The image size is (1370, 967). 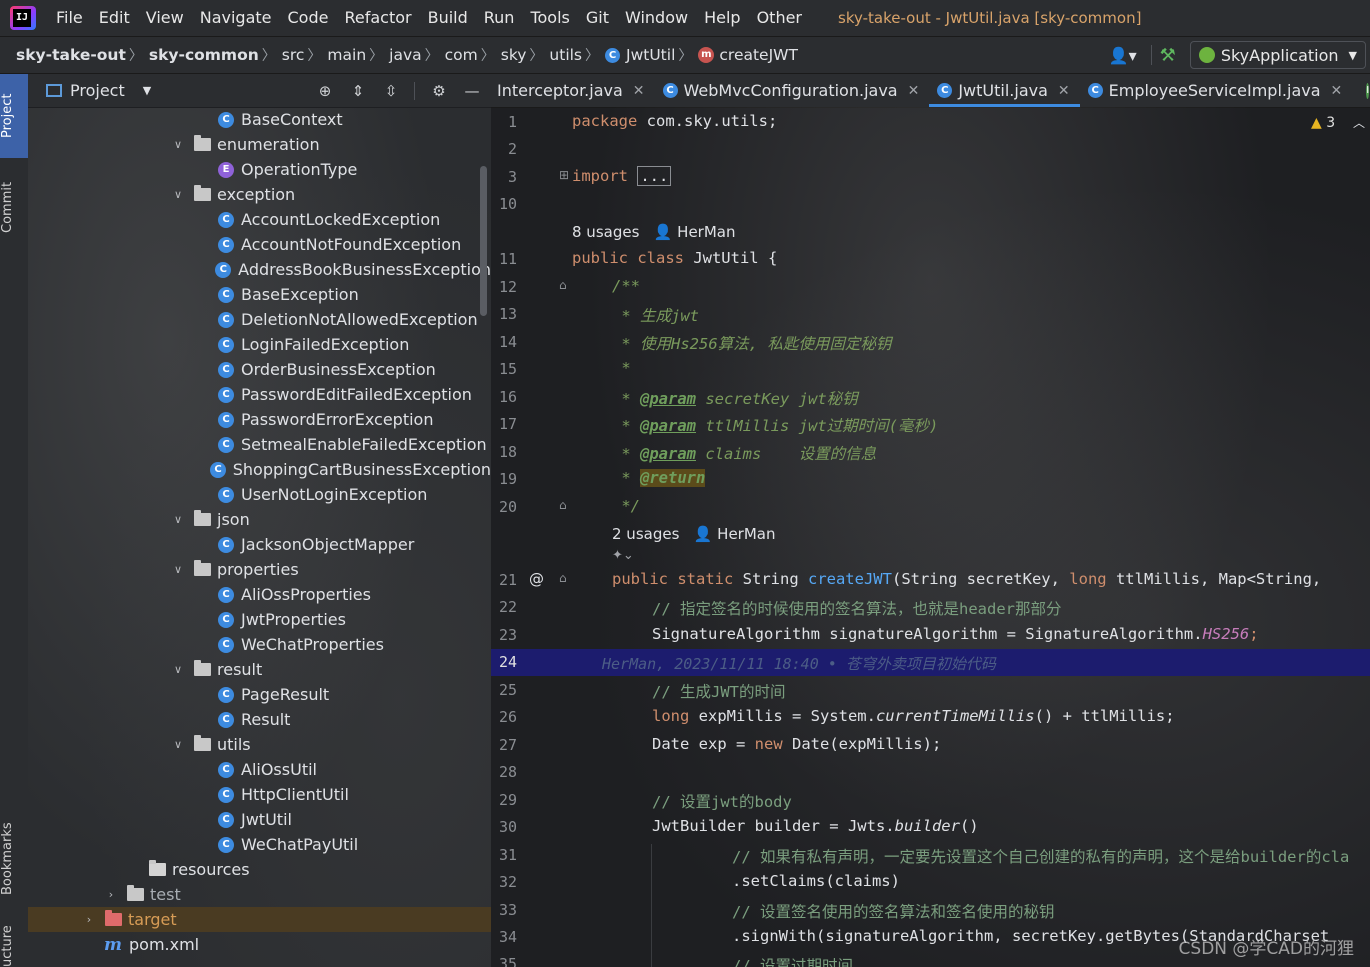 What do you see at coordinates (259, 569) in the screenshot?
I see `tree-item: ∨ properties` at bounding box center [259, 569].